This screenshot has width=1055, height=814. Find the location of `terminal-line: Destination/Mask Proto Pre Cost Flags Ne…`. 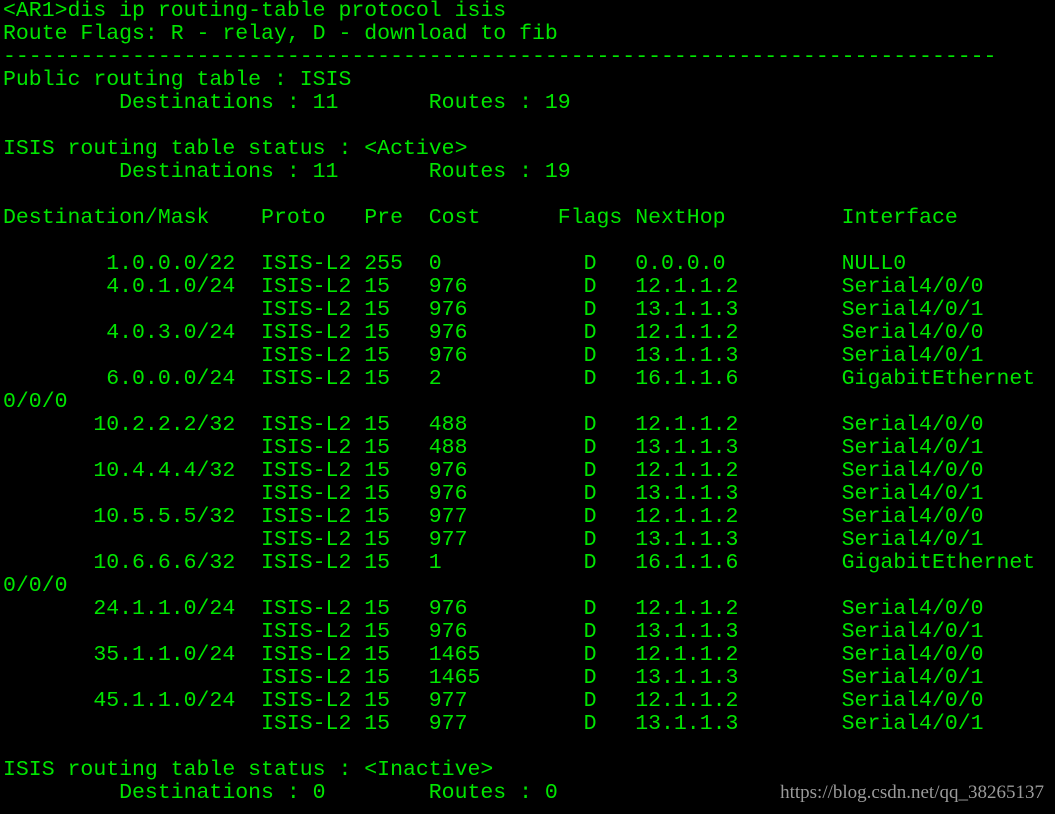

terminal-line: Destination/Mask Proto Pre Cost Flags Ne… is located at coordinates (480, 218).